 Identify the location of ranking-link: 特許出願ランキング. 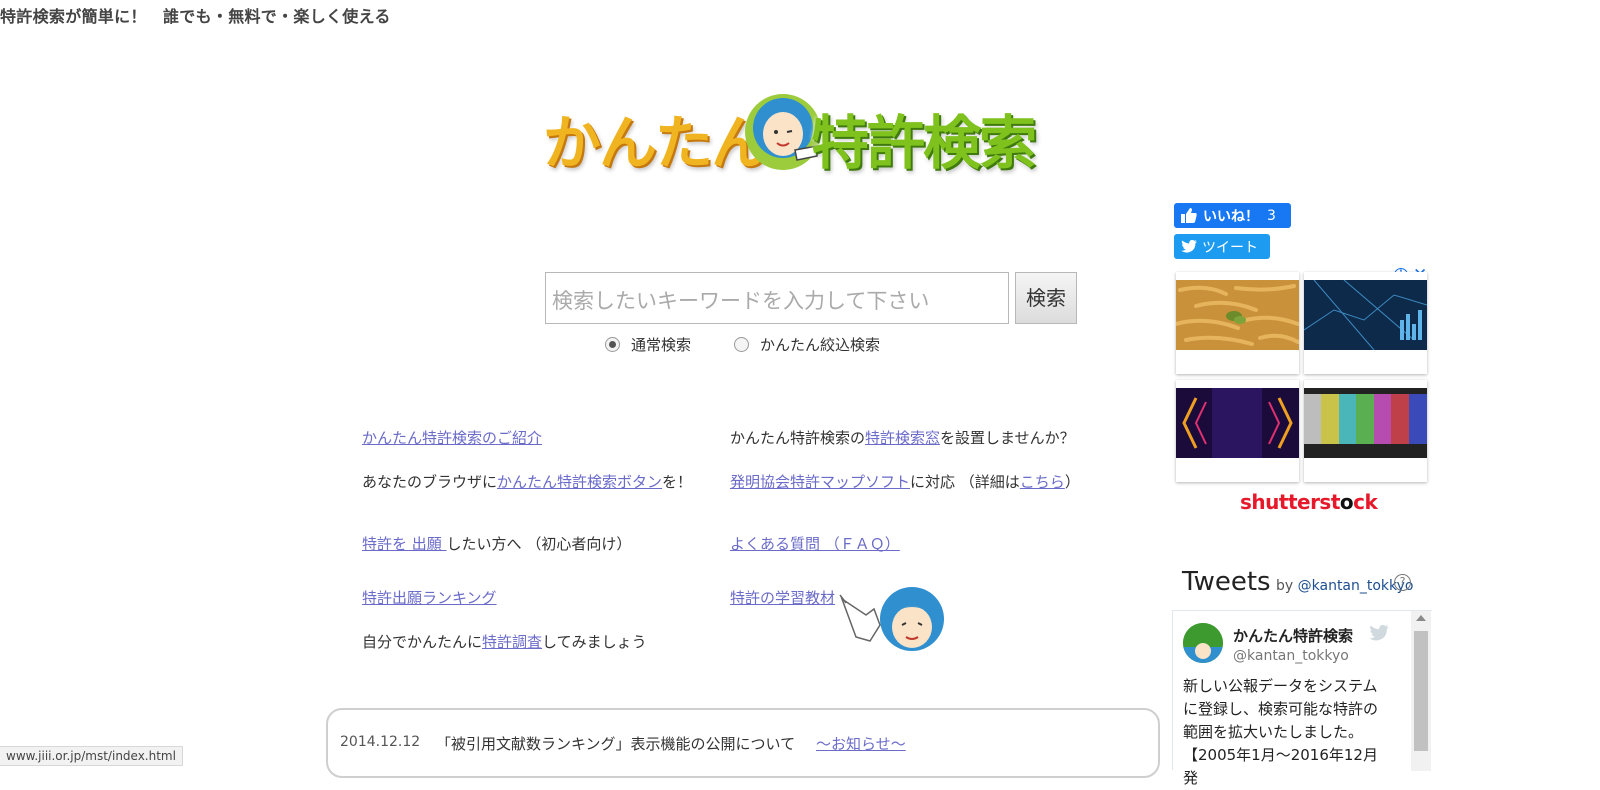
(429, 598).